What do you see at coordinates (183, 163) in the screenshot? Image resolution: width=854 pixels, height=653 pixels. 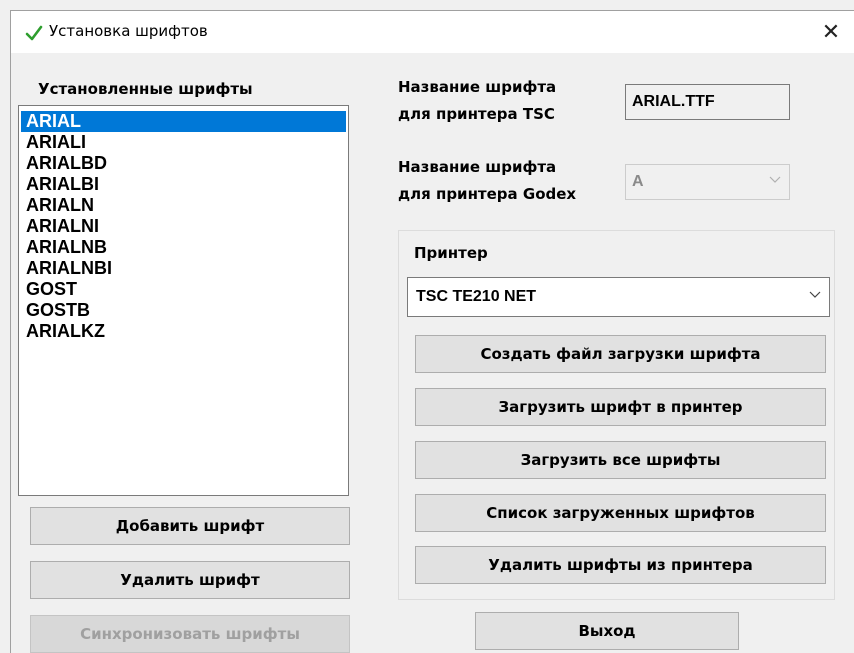 I see `list-item: ARIALBD` at bounding box center [183, 163].